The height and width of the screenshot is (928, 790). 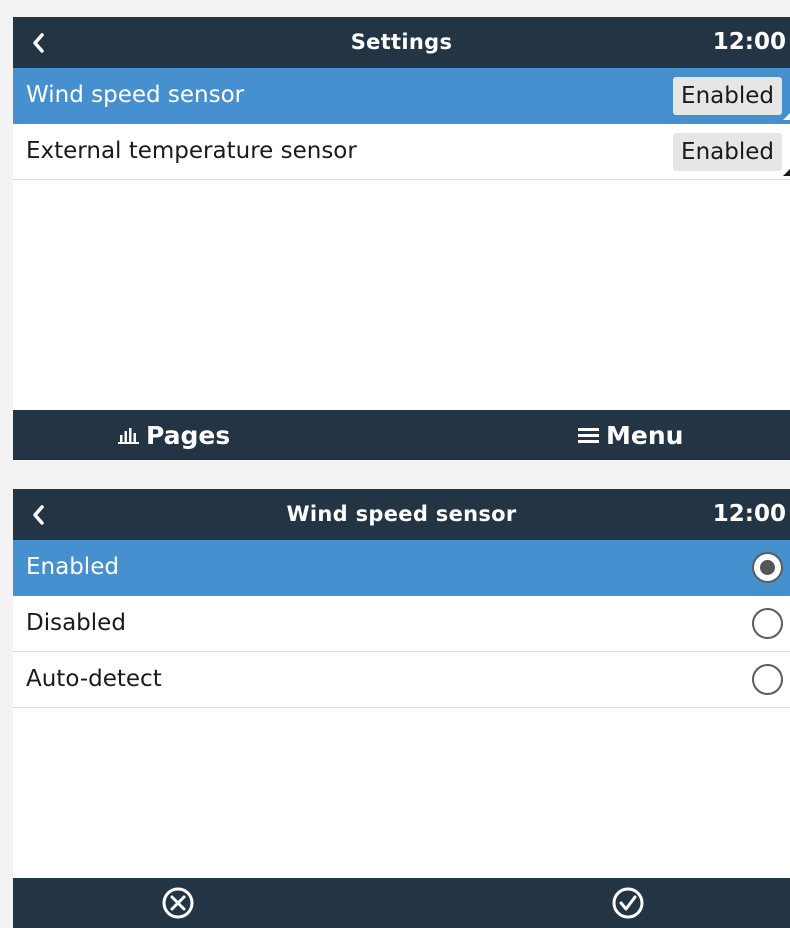 I want to click on bar-chart-icon, so click(x=128, y=436).